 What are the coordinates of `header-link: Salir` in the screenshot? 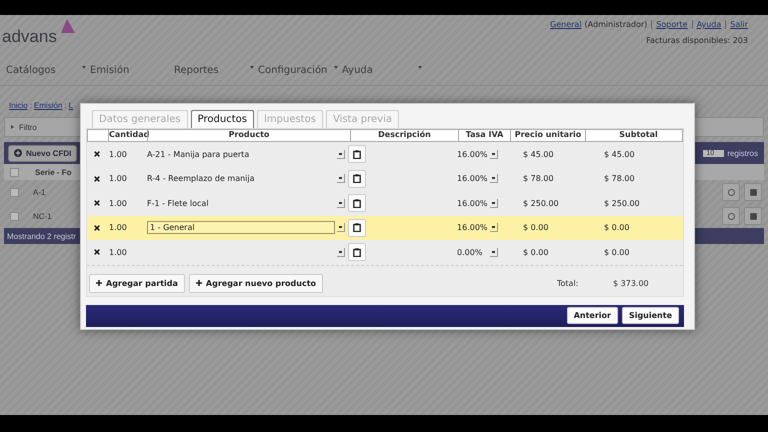 It's located at (739, 24).